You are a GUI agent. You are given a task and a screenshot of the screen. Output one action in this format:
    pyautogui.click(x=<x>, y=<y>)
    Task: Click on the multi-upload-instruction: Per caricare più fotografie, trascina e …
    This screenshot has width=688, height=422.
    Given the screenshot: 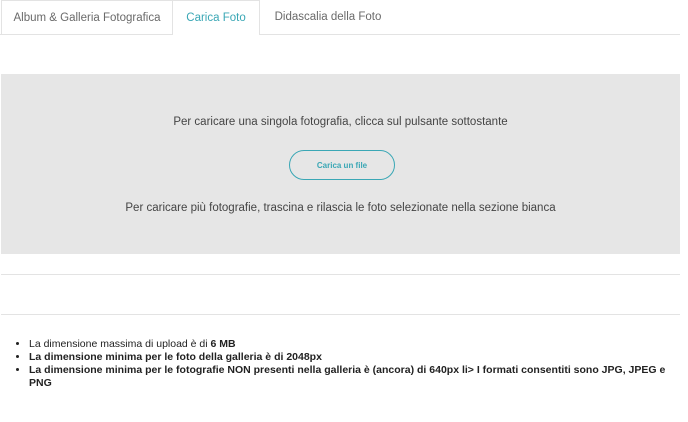 What is the action you would take?
    pyautogui.click(x=340, y=208)
    